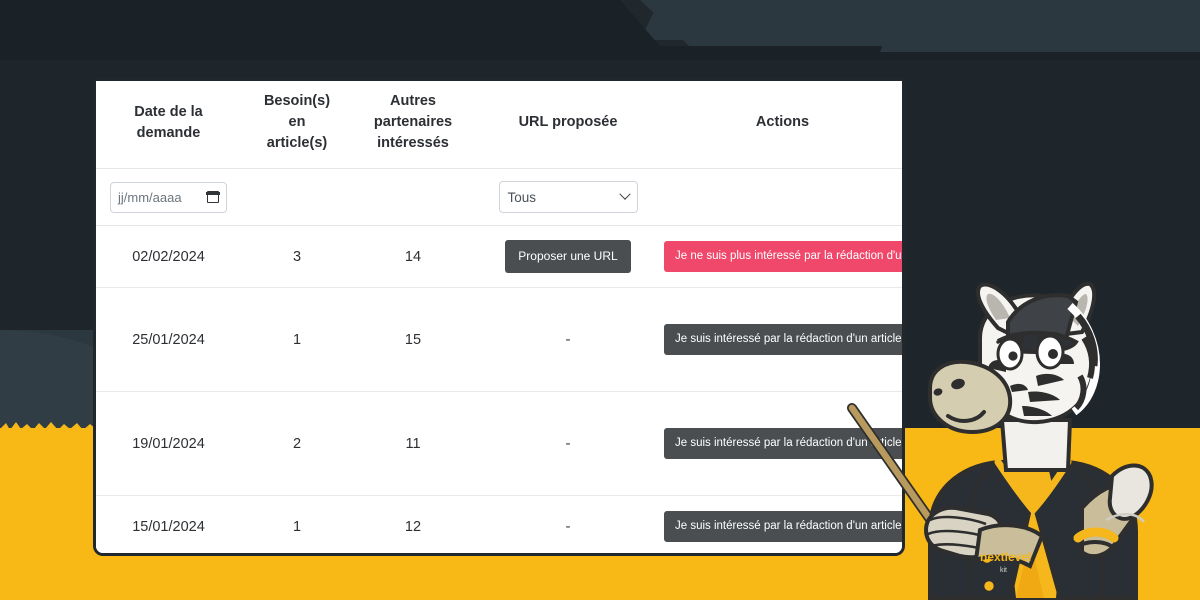 The width and height of the screenshot is (1200, 600). I want to click on header-line: article(s), so click(297, 143).